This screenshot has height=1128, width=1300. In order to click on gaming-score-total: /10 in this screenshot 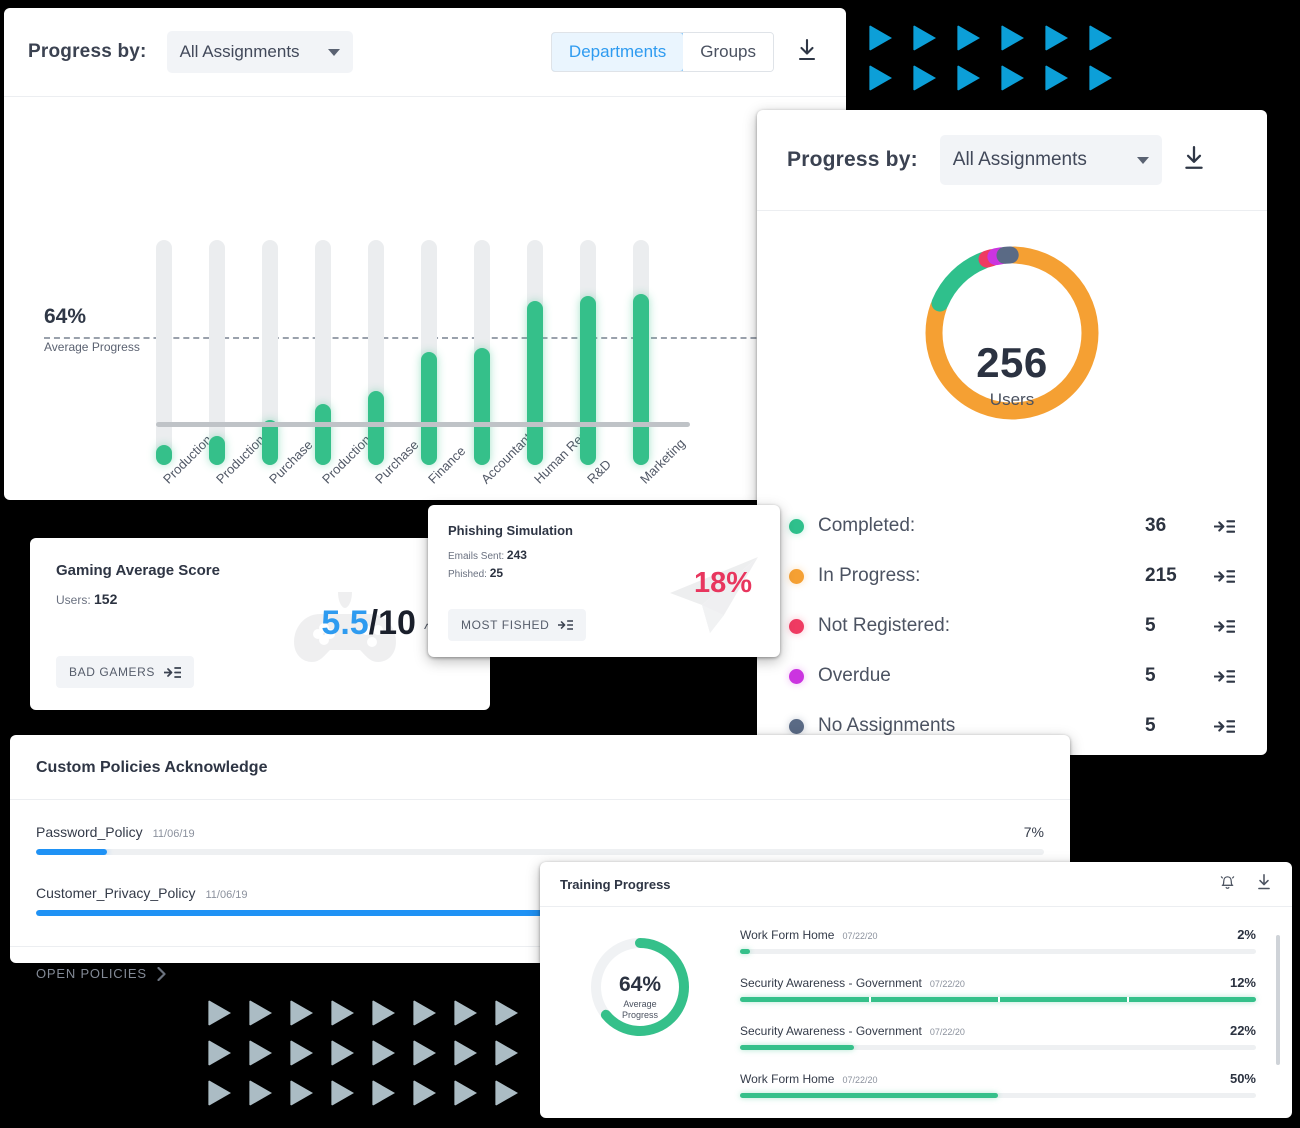, I will do `click(392, 623)`.